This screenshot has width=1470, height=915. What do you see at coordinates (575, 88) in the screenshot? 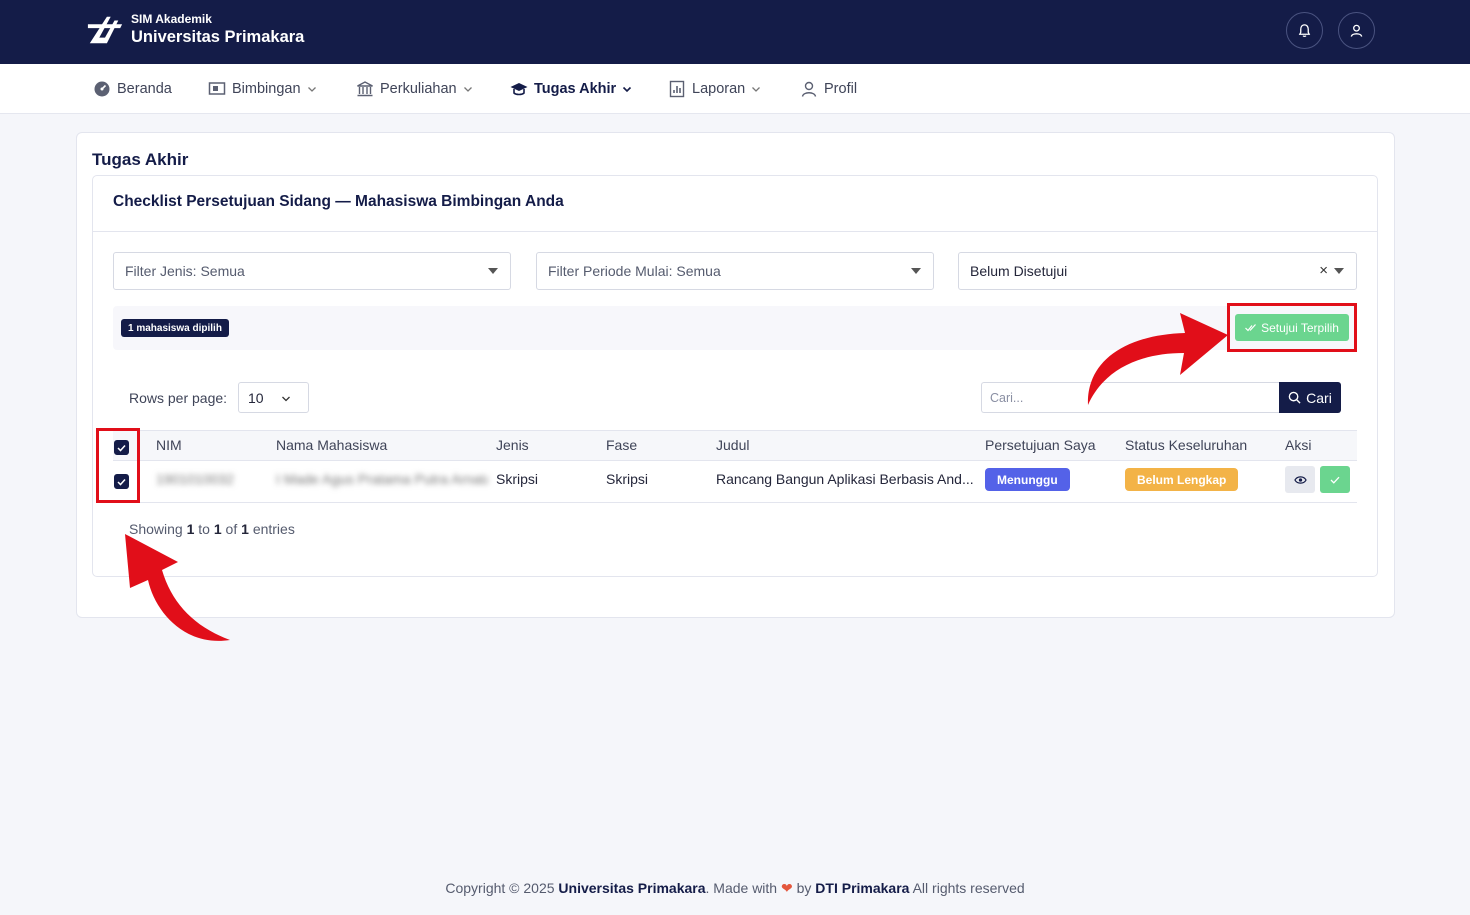
I see `nav-label: Tugas Akhir` at bounding box center [575, 88].